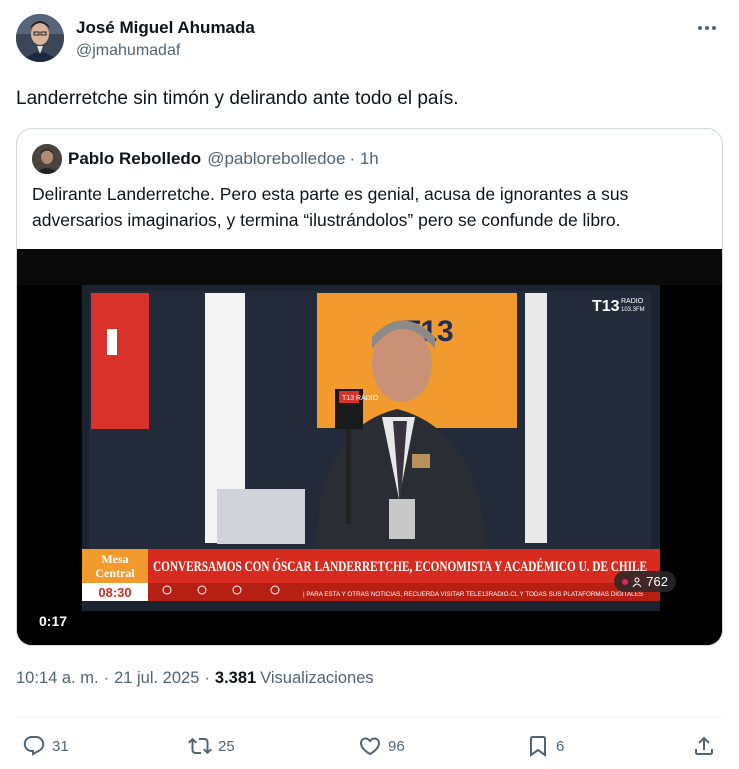  Describe the element at coordinates (633, 310) in the screenshot. I see `video-channel-freq: 103.3FM` at that location.